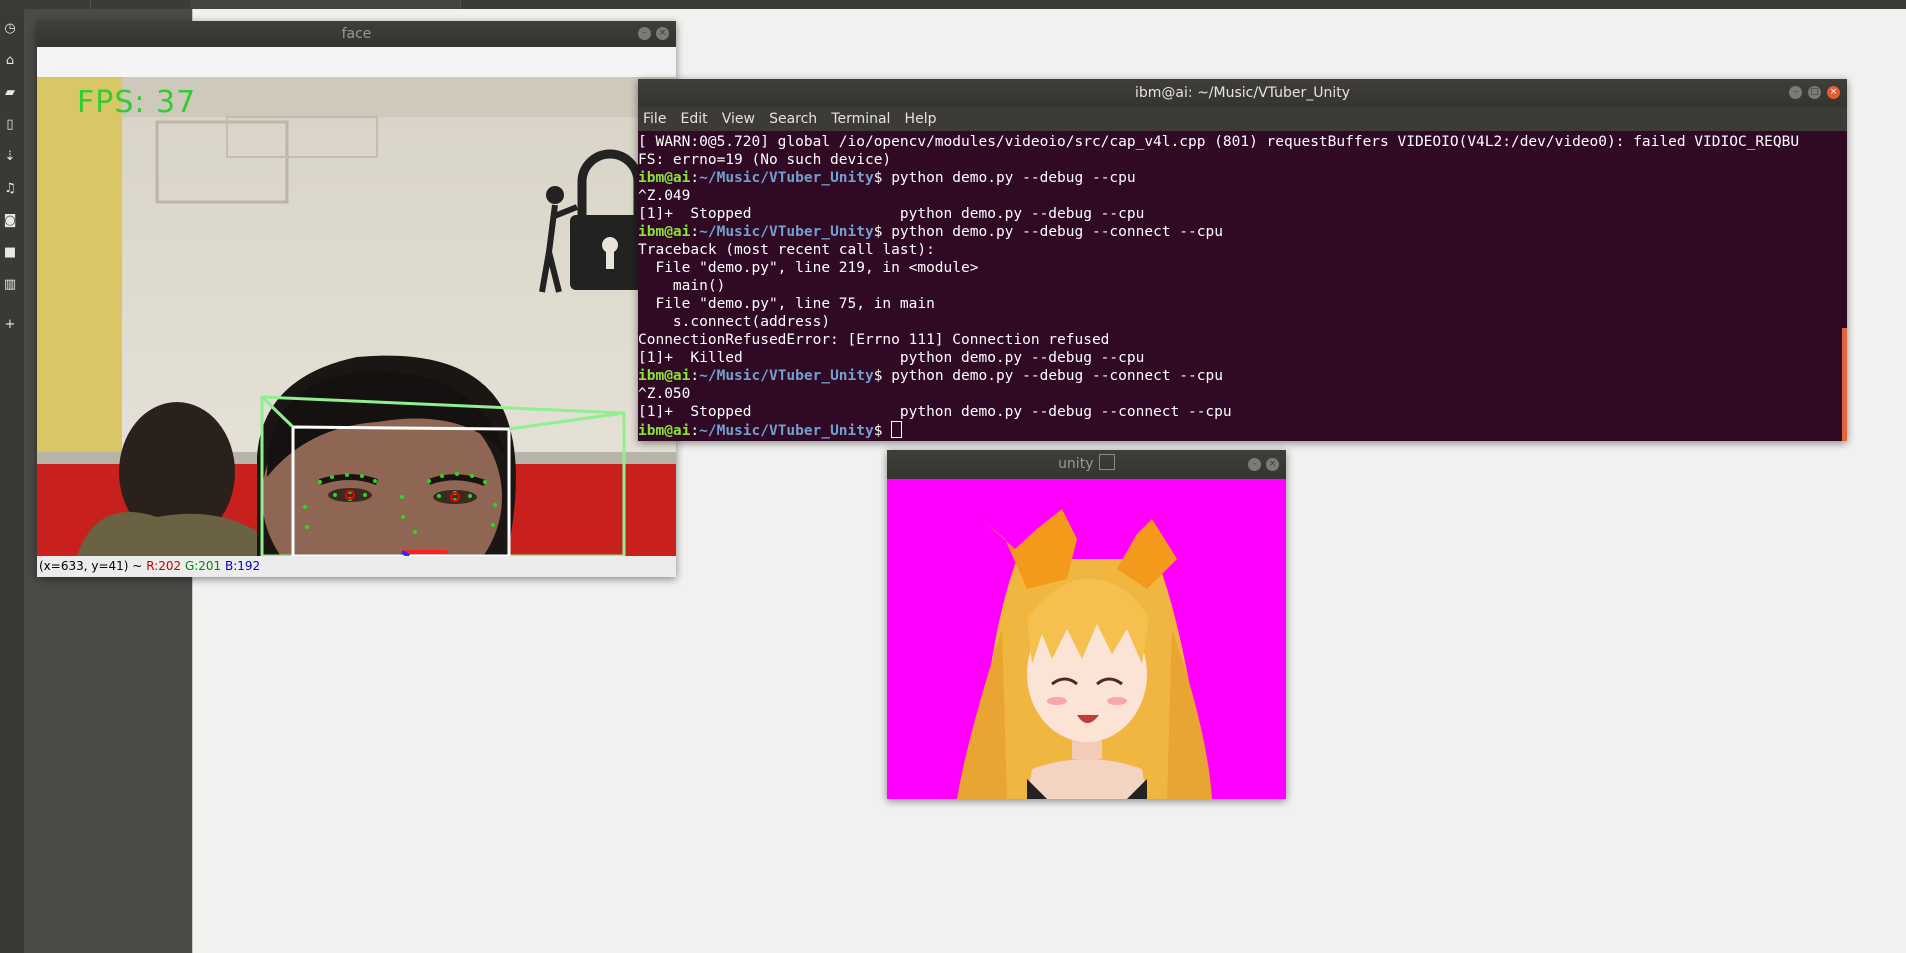  I want to click on folder-icon: ▰, so click(10, 93).